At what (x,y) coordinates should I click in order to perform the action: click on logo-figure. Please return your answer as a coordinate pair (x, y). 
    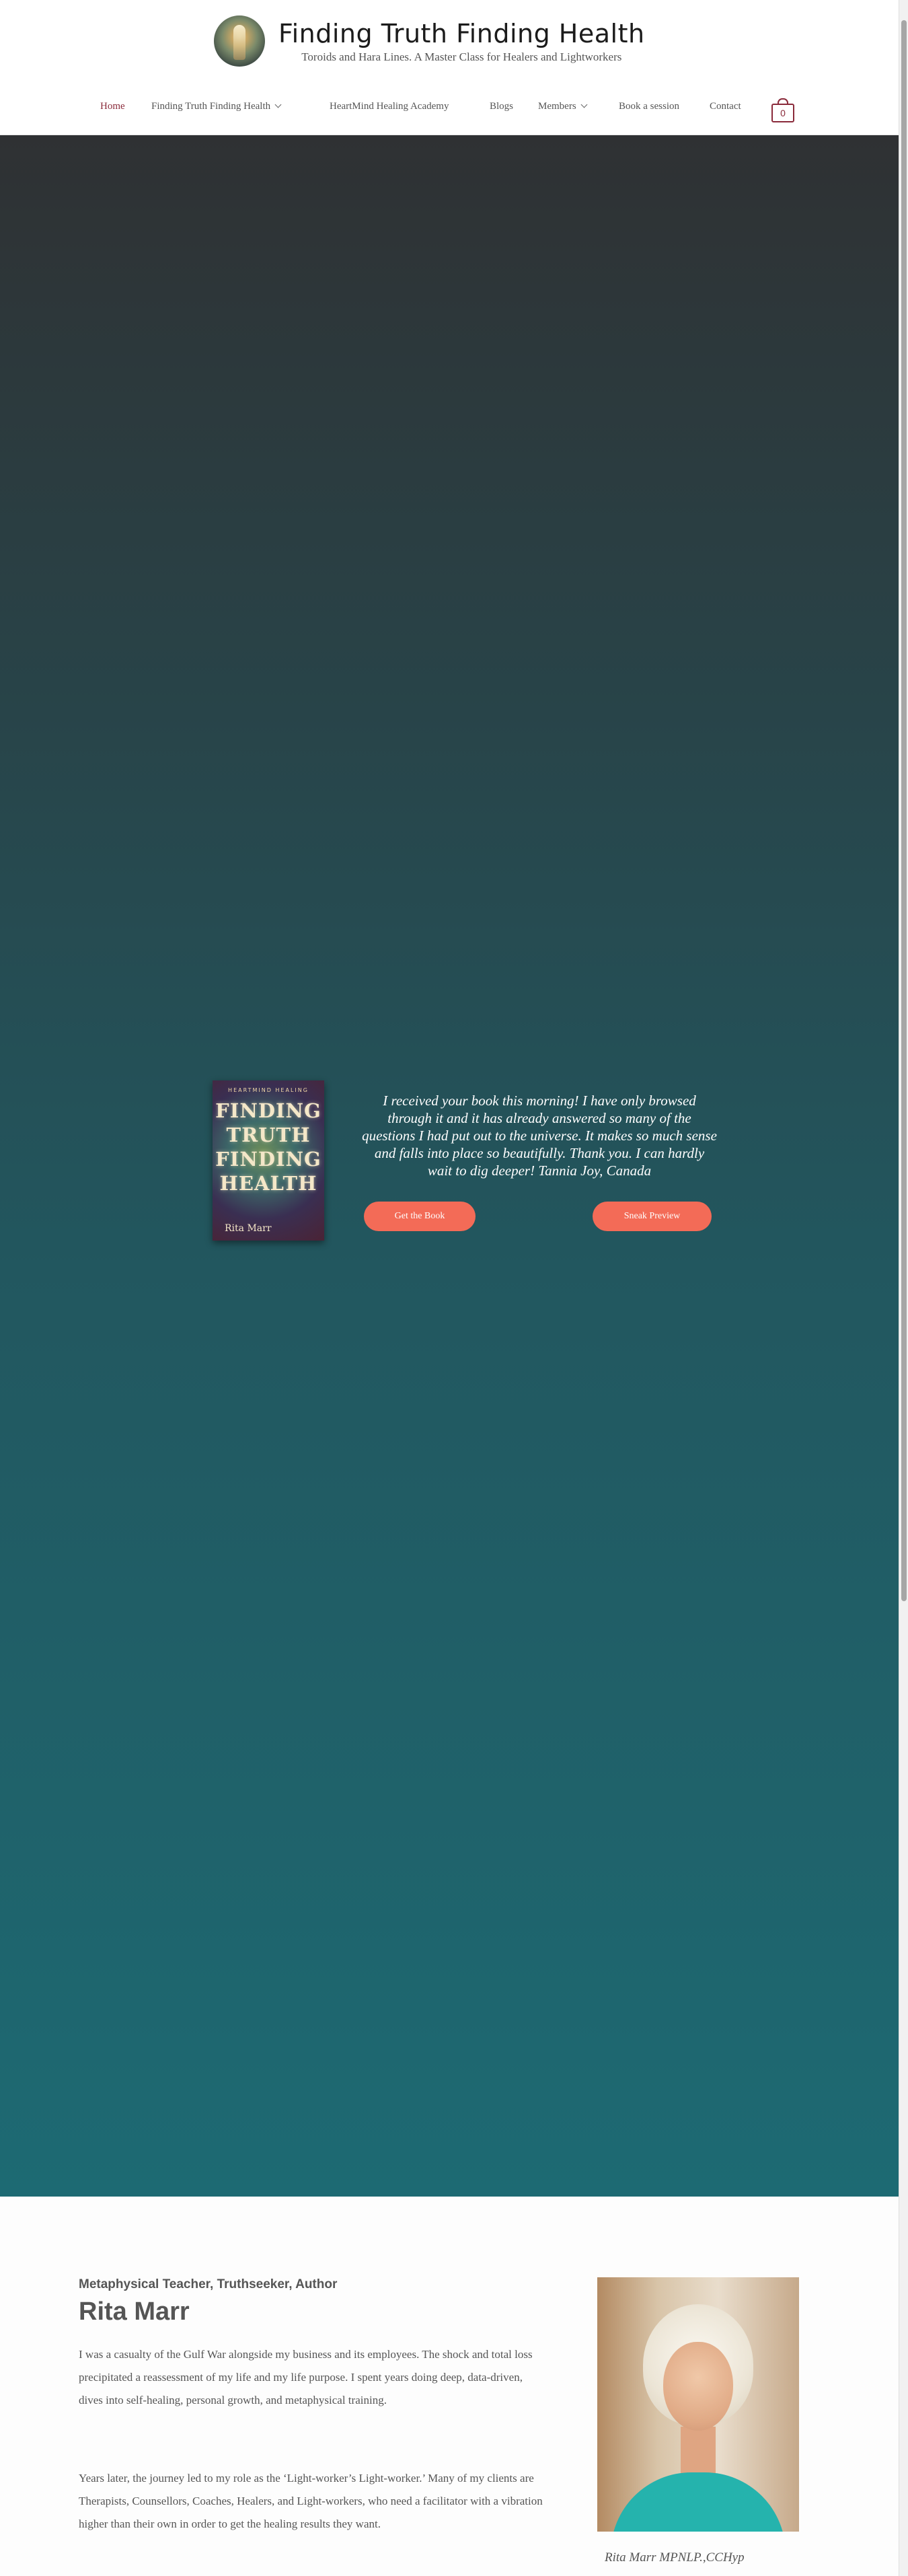
    Looking at the image, I should click on (239, 42).